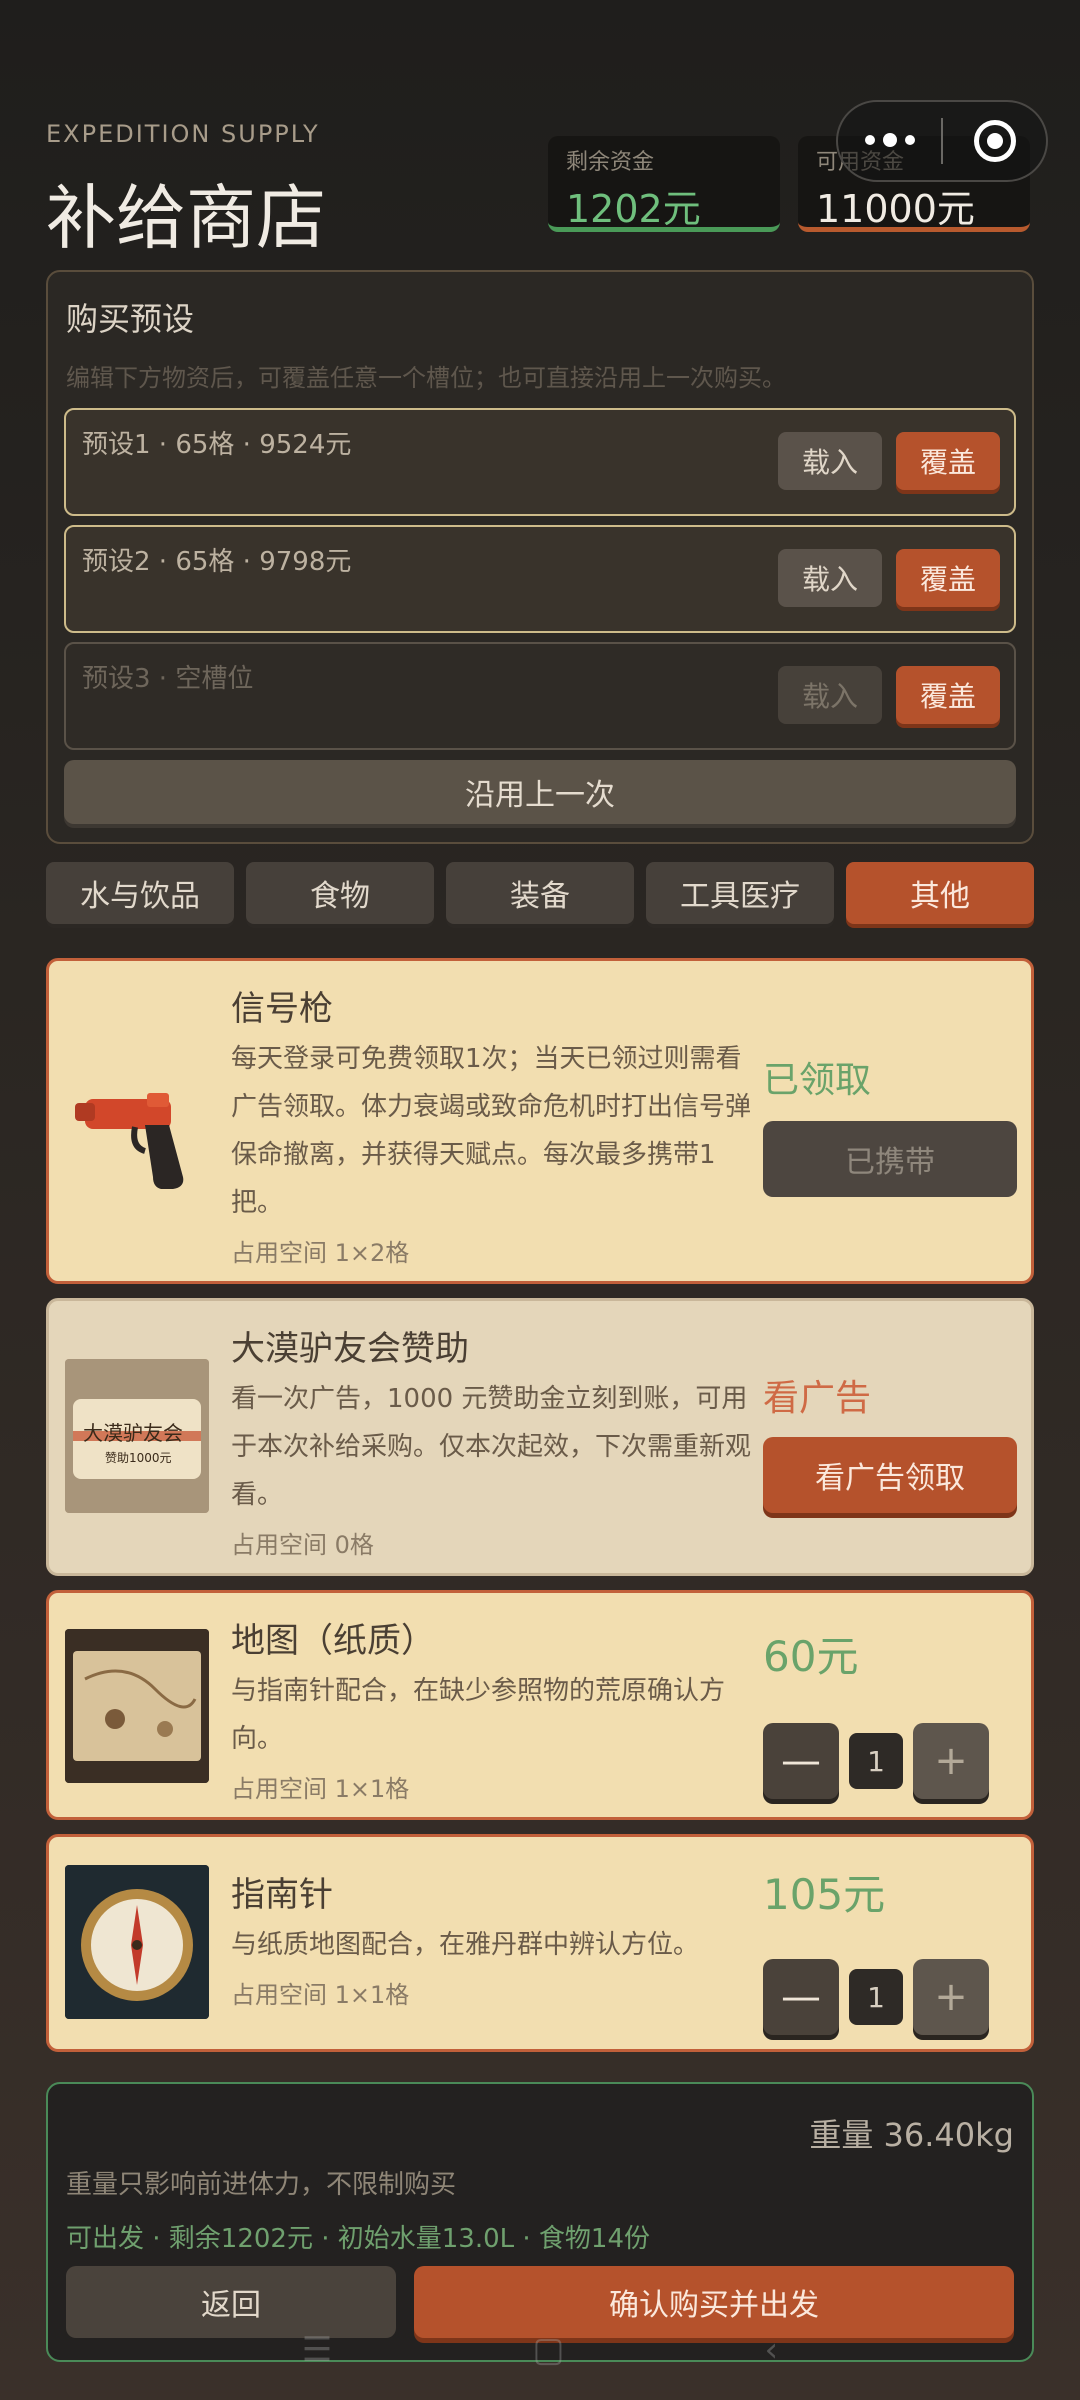  I want to click on compass-image, so click(137, 1942).